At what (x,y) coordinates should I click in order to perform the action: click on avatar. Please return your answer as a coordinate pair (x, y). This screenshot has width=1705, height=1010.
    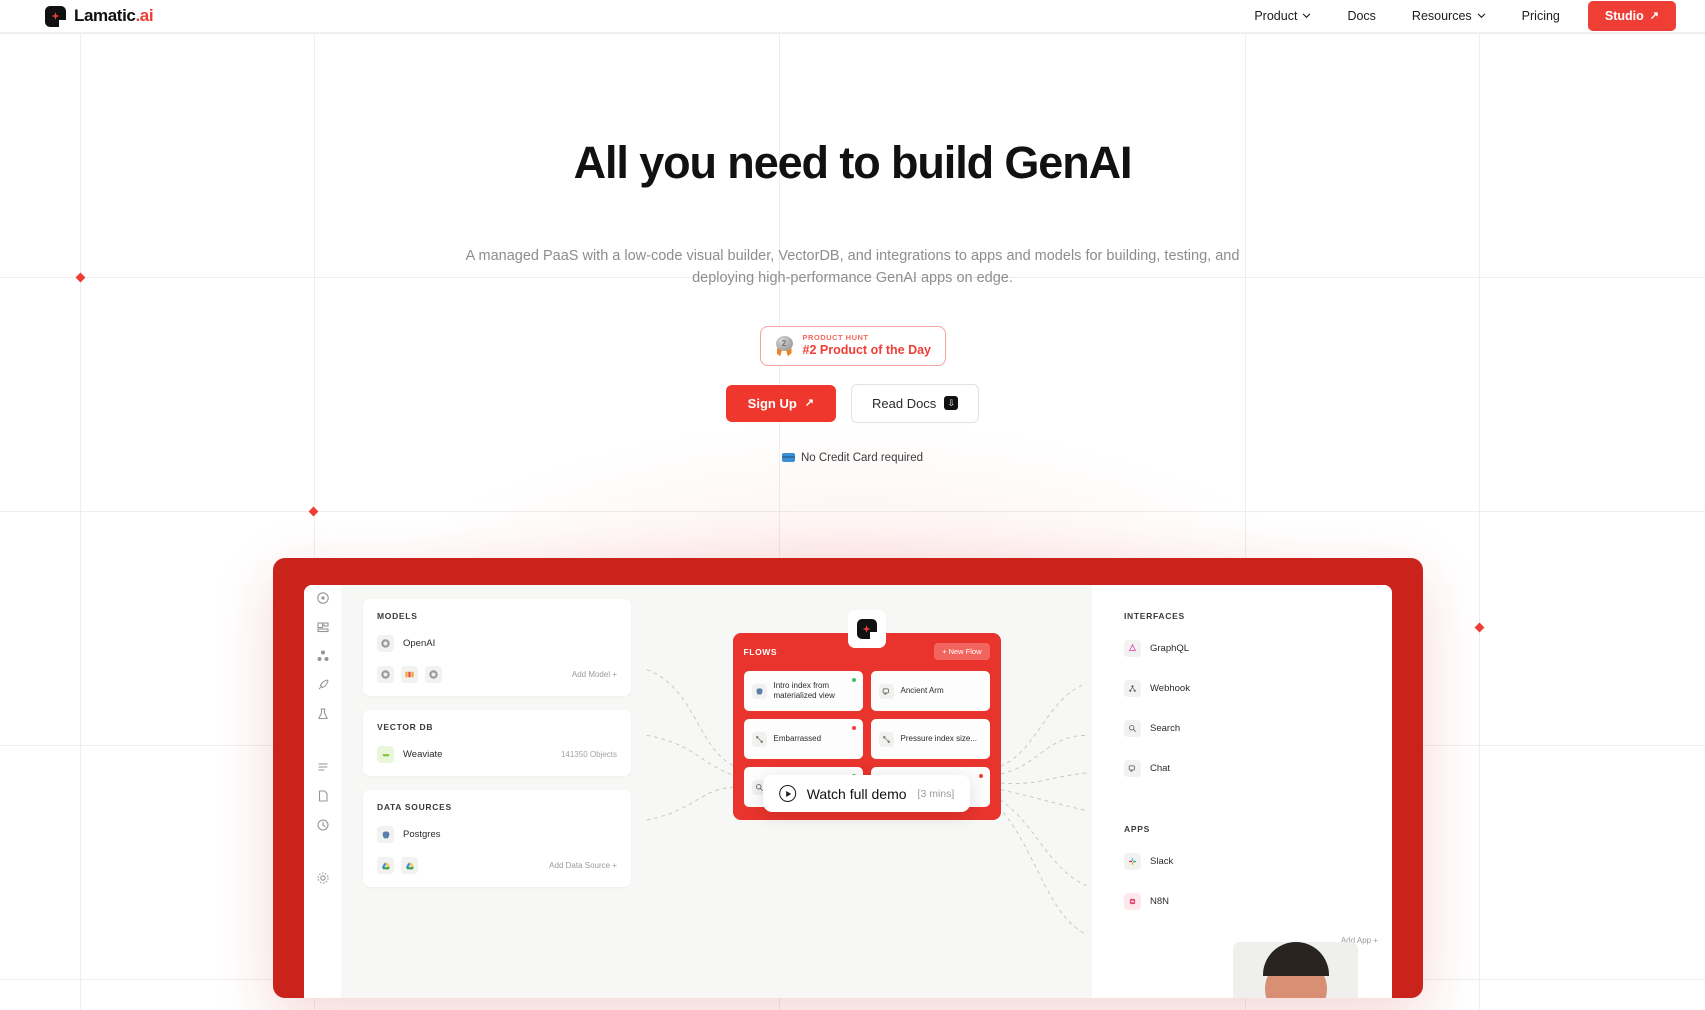
    Looking at the image, I should click on (1295, 970).